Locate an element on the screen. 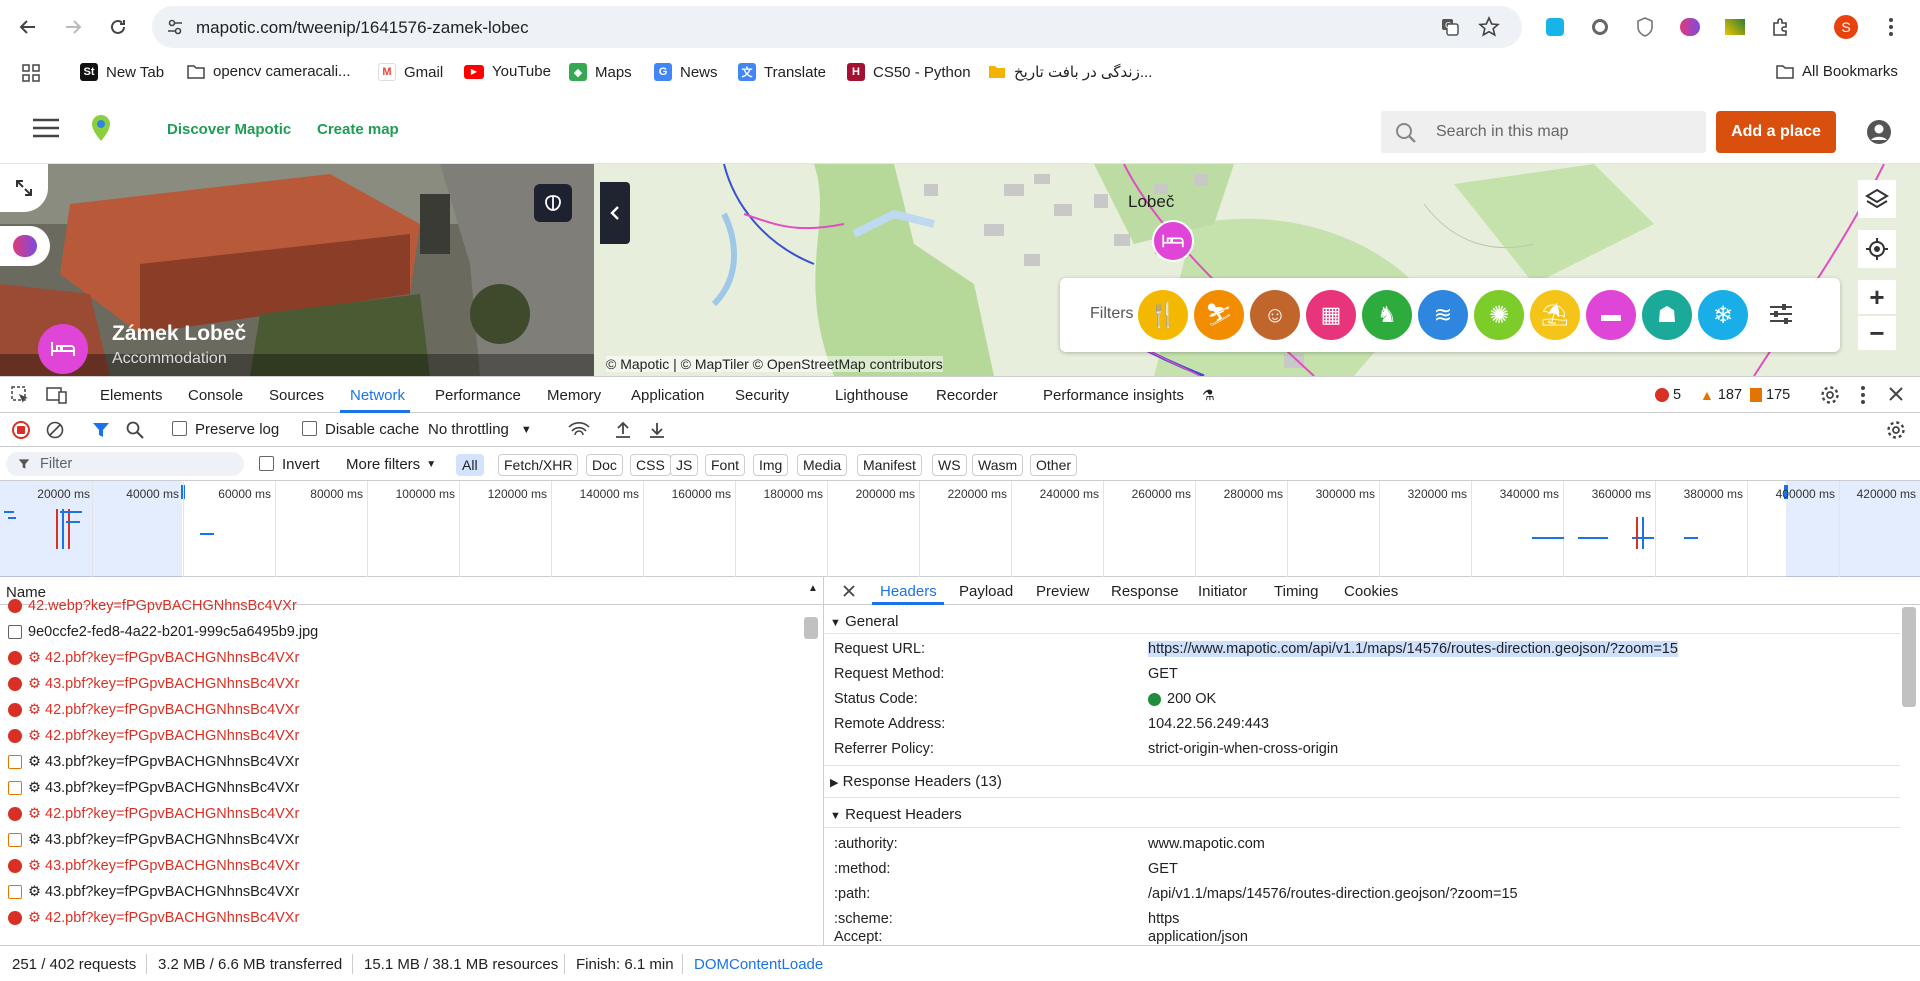 The image size is (1920, 981). filter-chip-ws: WS is located at coordinates (949, 465).